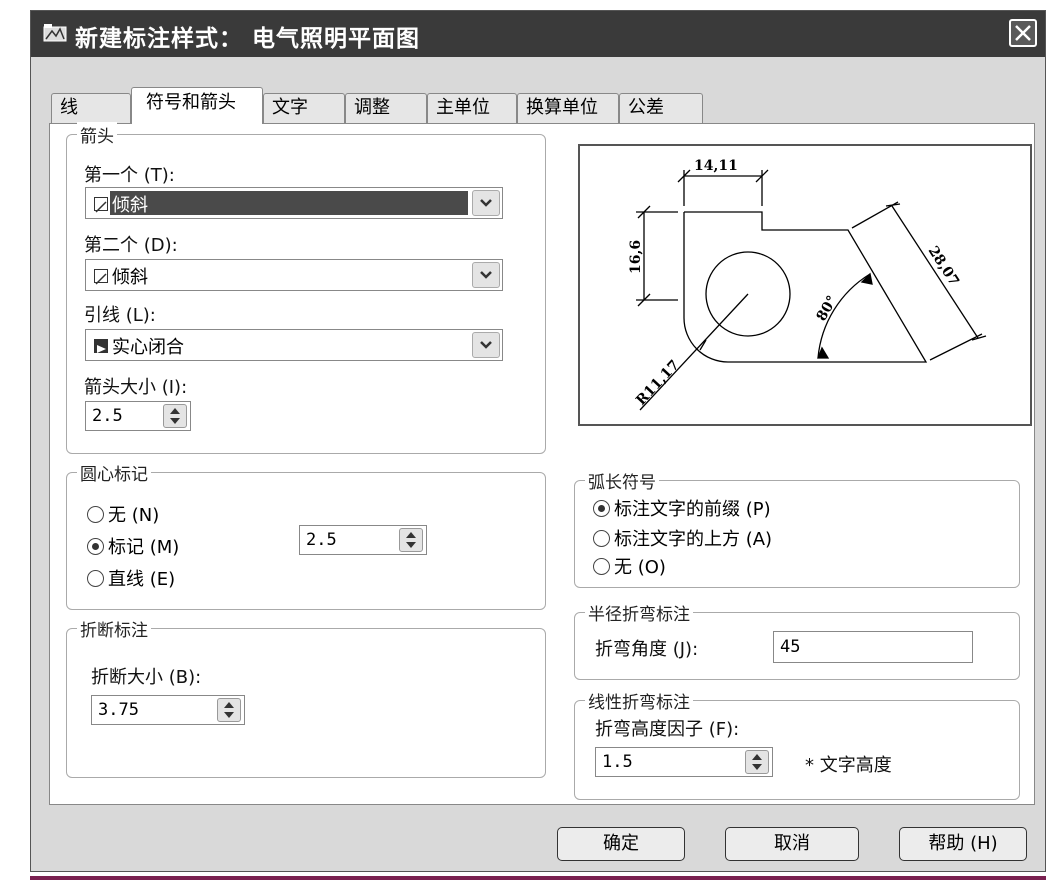 Image resolution: width=1062 pixels, height=894 pixels. I want to click on linear-jog-group-title: 线性折弯标注, so click(639, 700).